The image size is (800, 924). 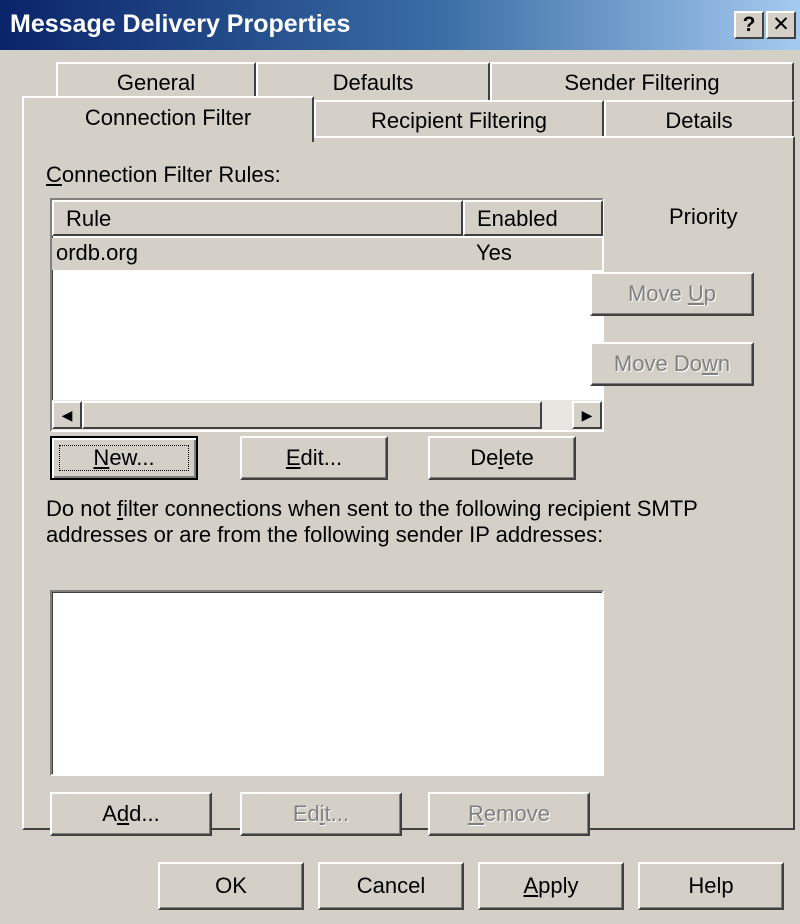 What do you see at coordinates (642, 82) in the screenshot?
I see `tab-sender-filtering: Sender Filtering` at bounding box center [642, 82].